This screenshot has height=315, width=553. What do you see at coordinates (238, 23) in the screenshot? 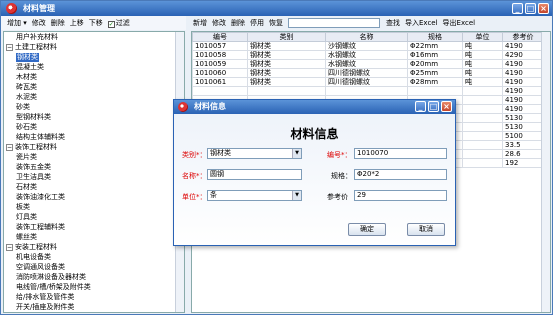
I see `delete-button: 删除` at bounding box center [238, 23].